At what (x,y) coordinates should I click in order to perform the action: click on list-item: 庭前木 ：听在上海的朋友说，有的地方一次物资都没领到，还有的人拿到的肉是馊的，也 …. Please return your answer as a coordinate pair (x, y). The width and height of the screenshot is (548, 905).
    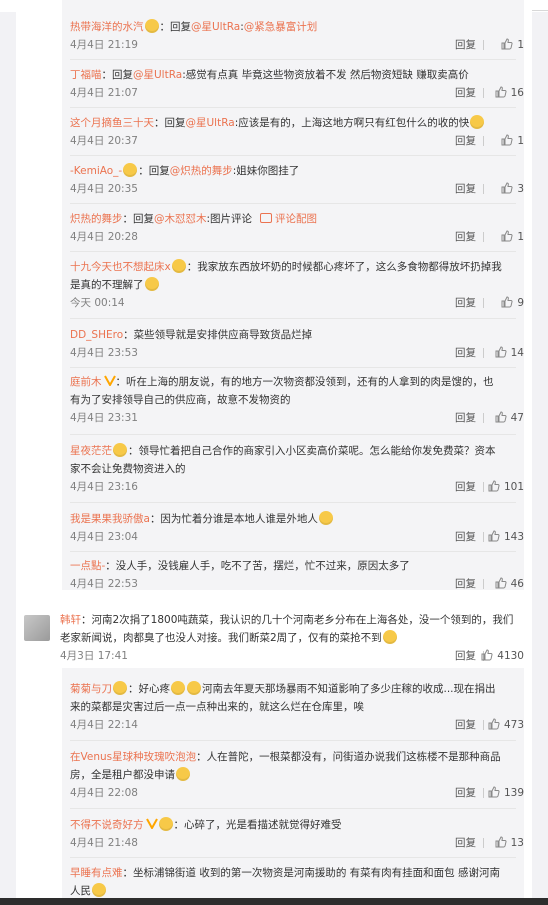
    Looking at the image, I should click on (297, 400).